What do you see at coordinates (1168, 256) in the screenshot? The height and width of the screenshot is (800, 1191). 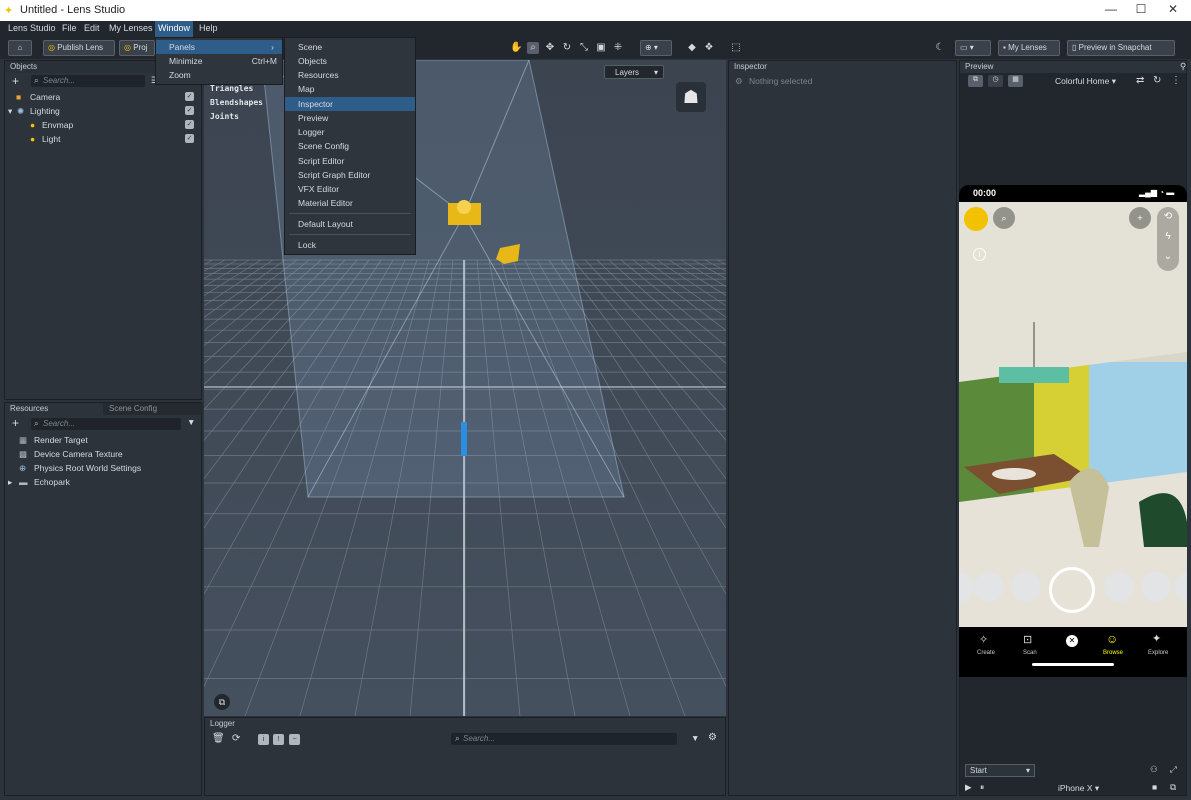 I see `chevron-down-icon: ⌄` at bounding box center [1168, 256].